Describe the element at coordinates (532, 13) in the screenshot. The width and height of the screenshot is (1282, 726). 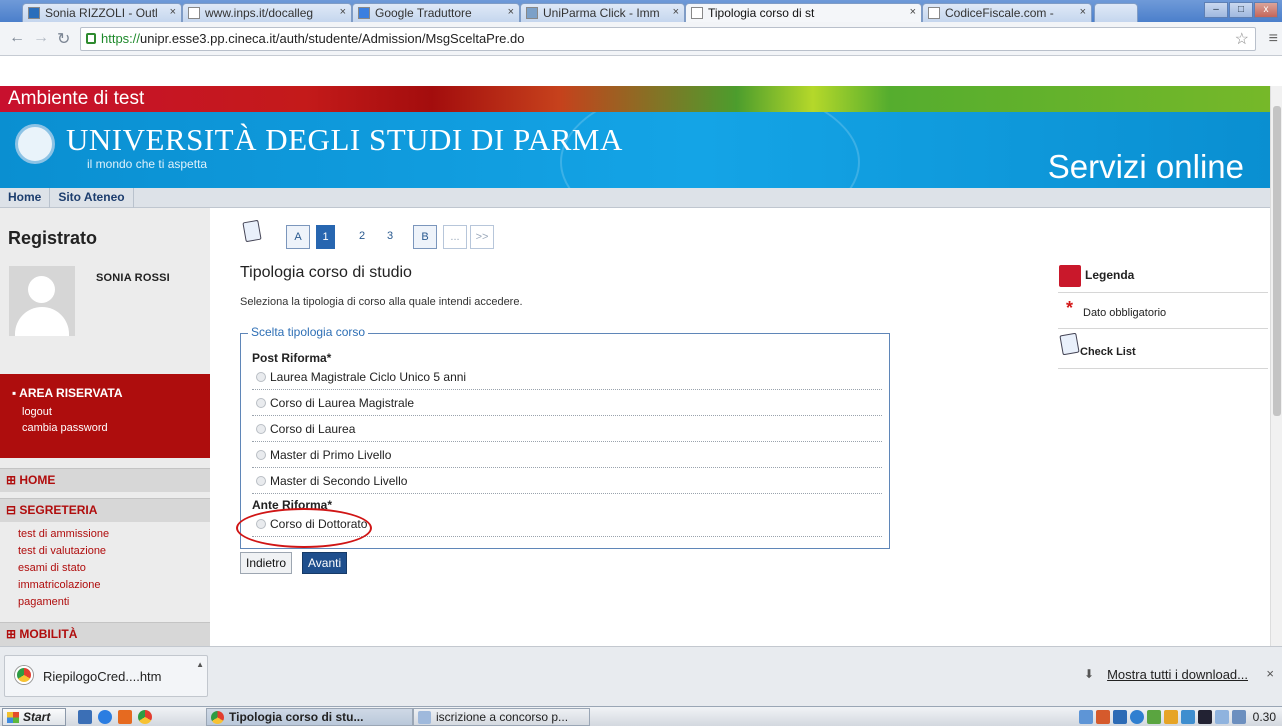
I see `uniparma-icon` at that location.